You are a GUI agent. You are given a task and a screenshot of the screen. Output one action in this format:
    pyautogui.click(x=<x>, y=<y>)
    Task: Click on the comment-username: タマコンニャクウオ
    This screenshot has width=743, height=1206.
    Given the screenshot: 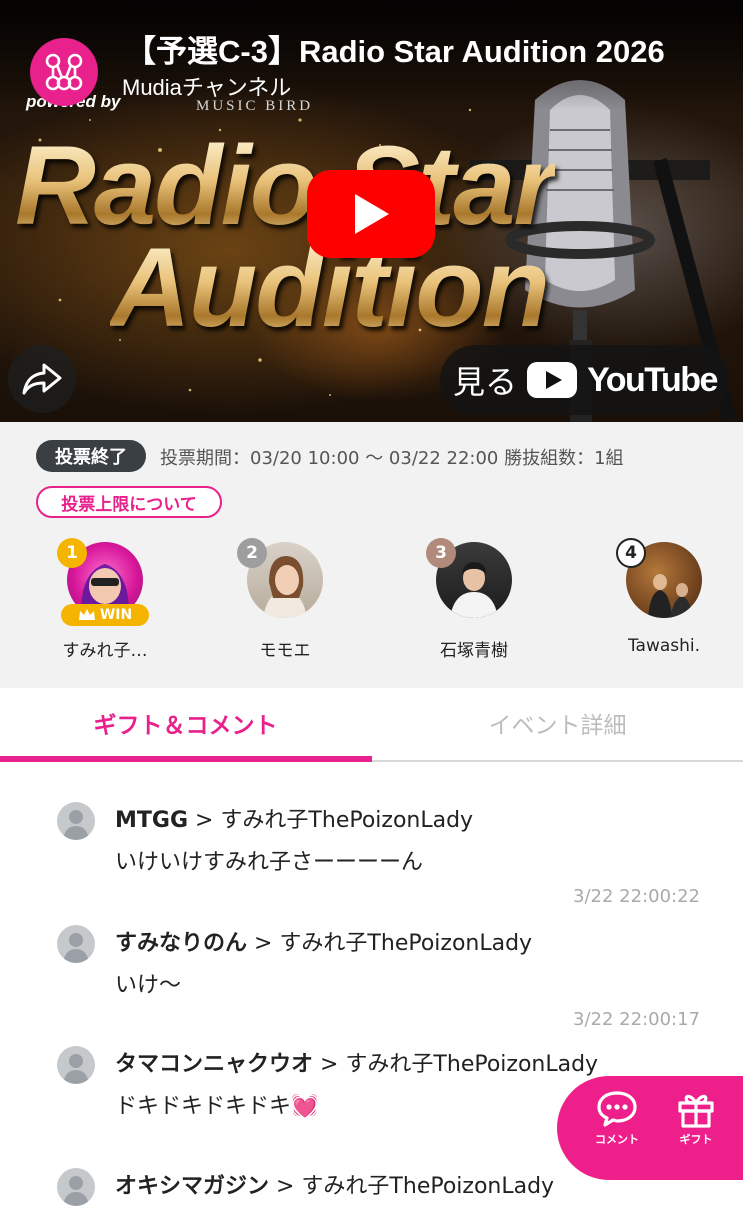 What is the action you would take?
    pyautogui.click(x=214, y=1064)
    